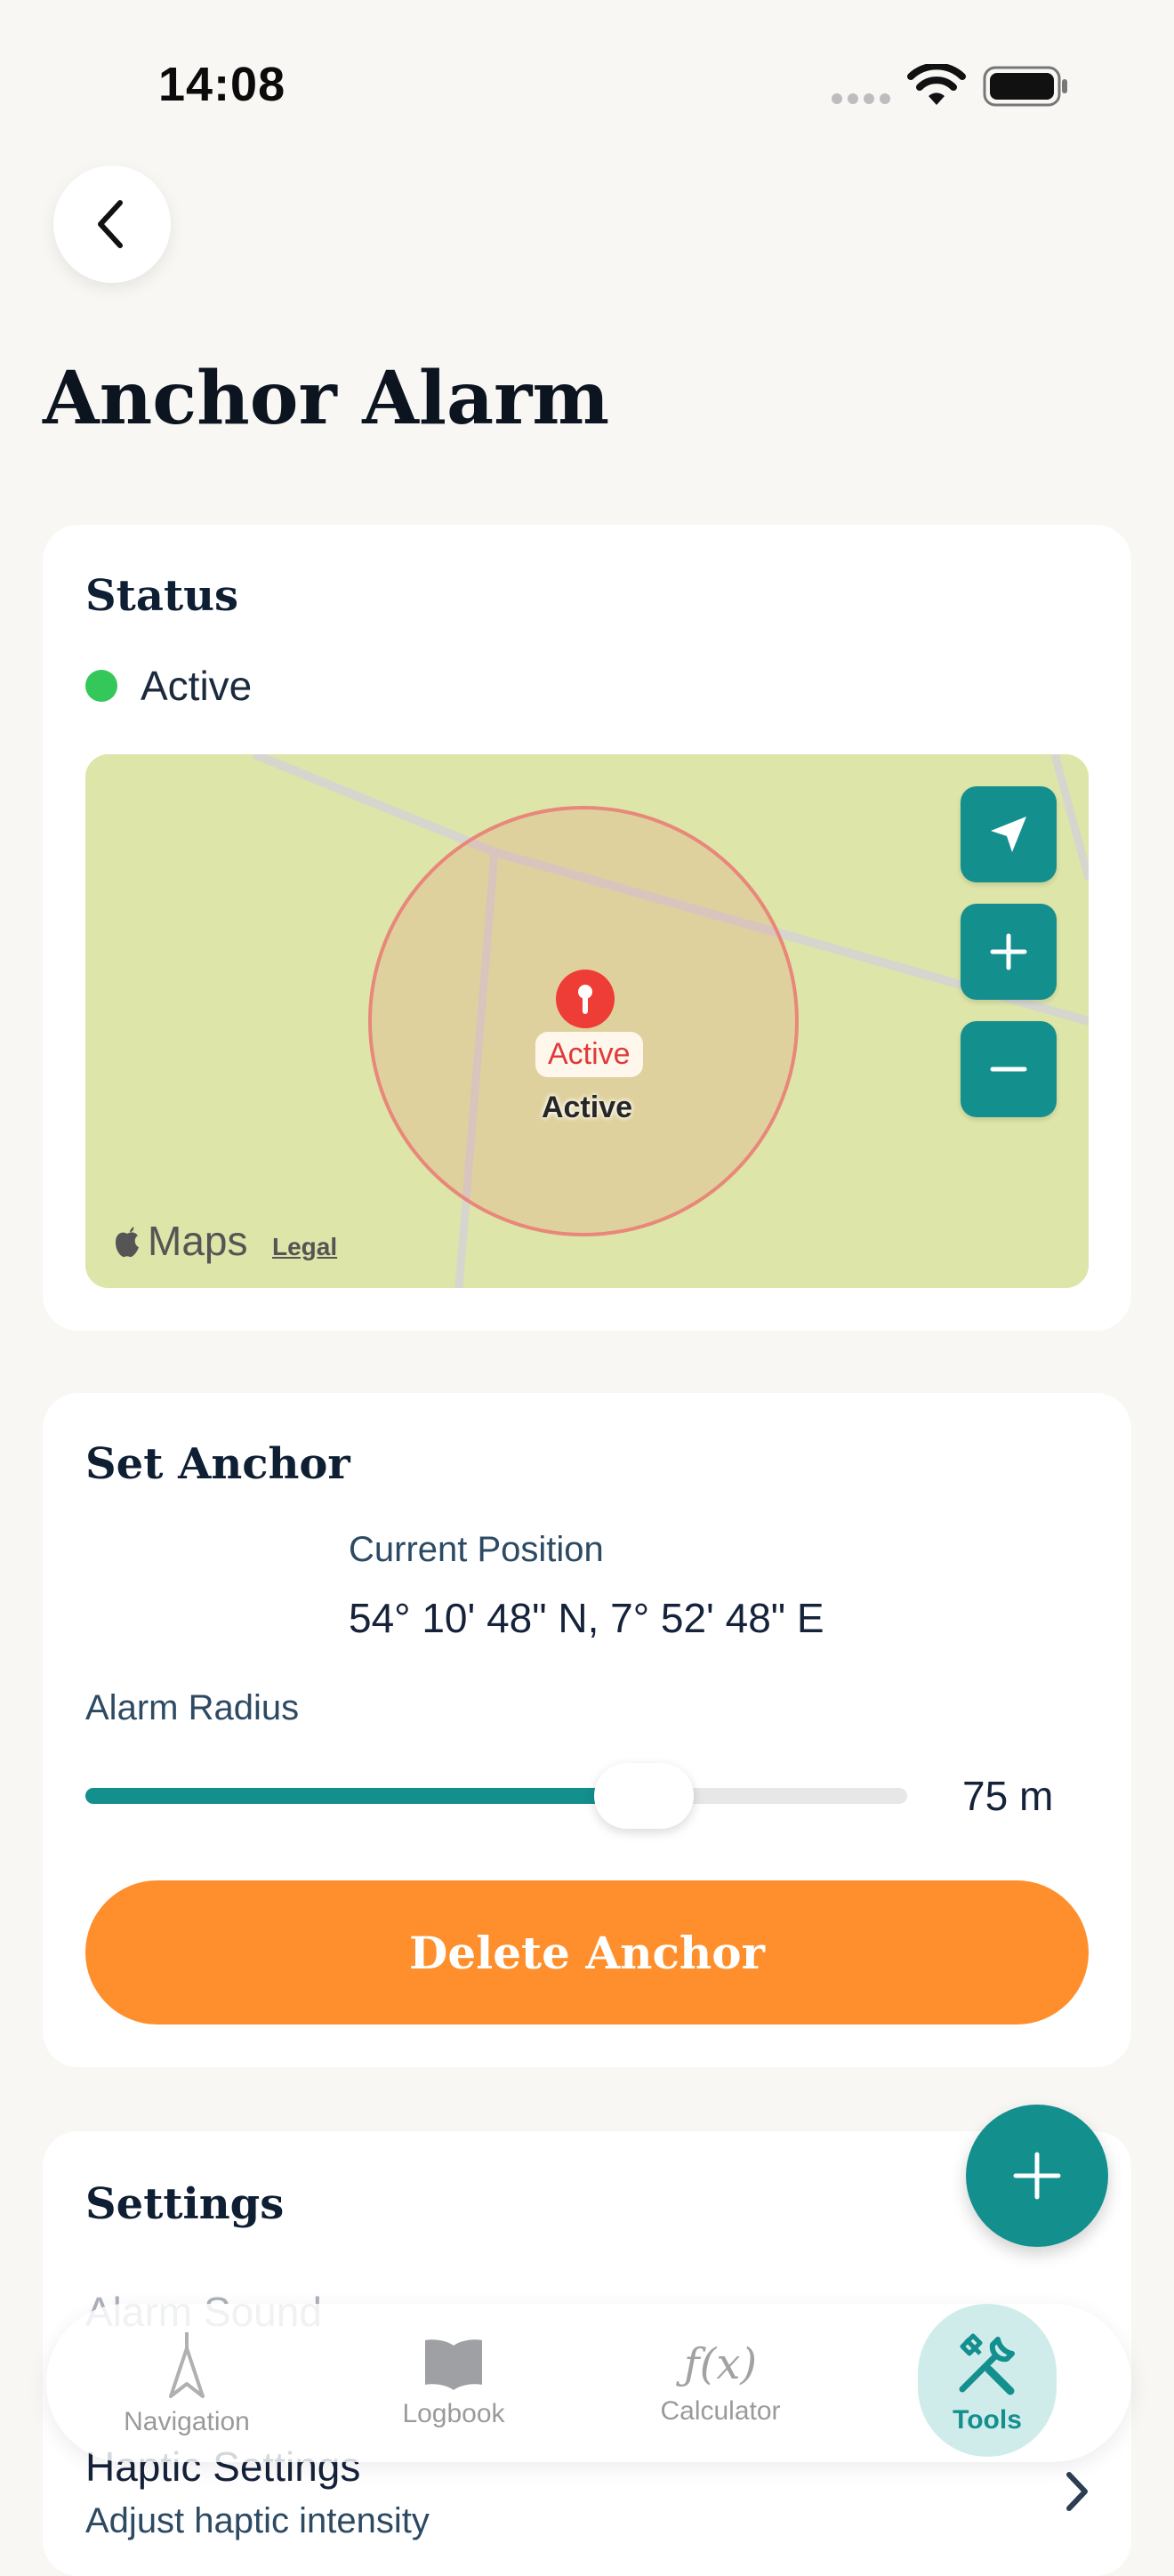  Describe the element at coordinates (585, 999) in the screenshot. I see `anchor-pin-icon` at that location.